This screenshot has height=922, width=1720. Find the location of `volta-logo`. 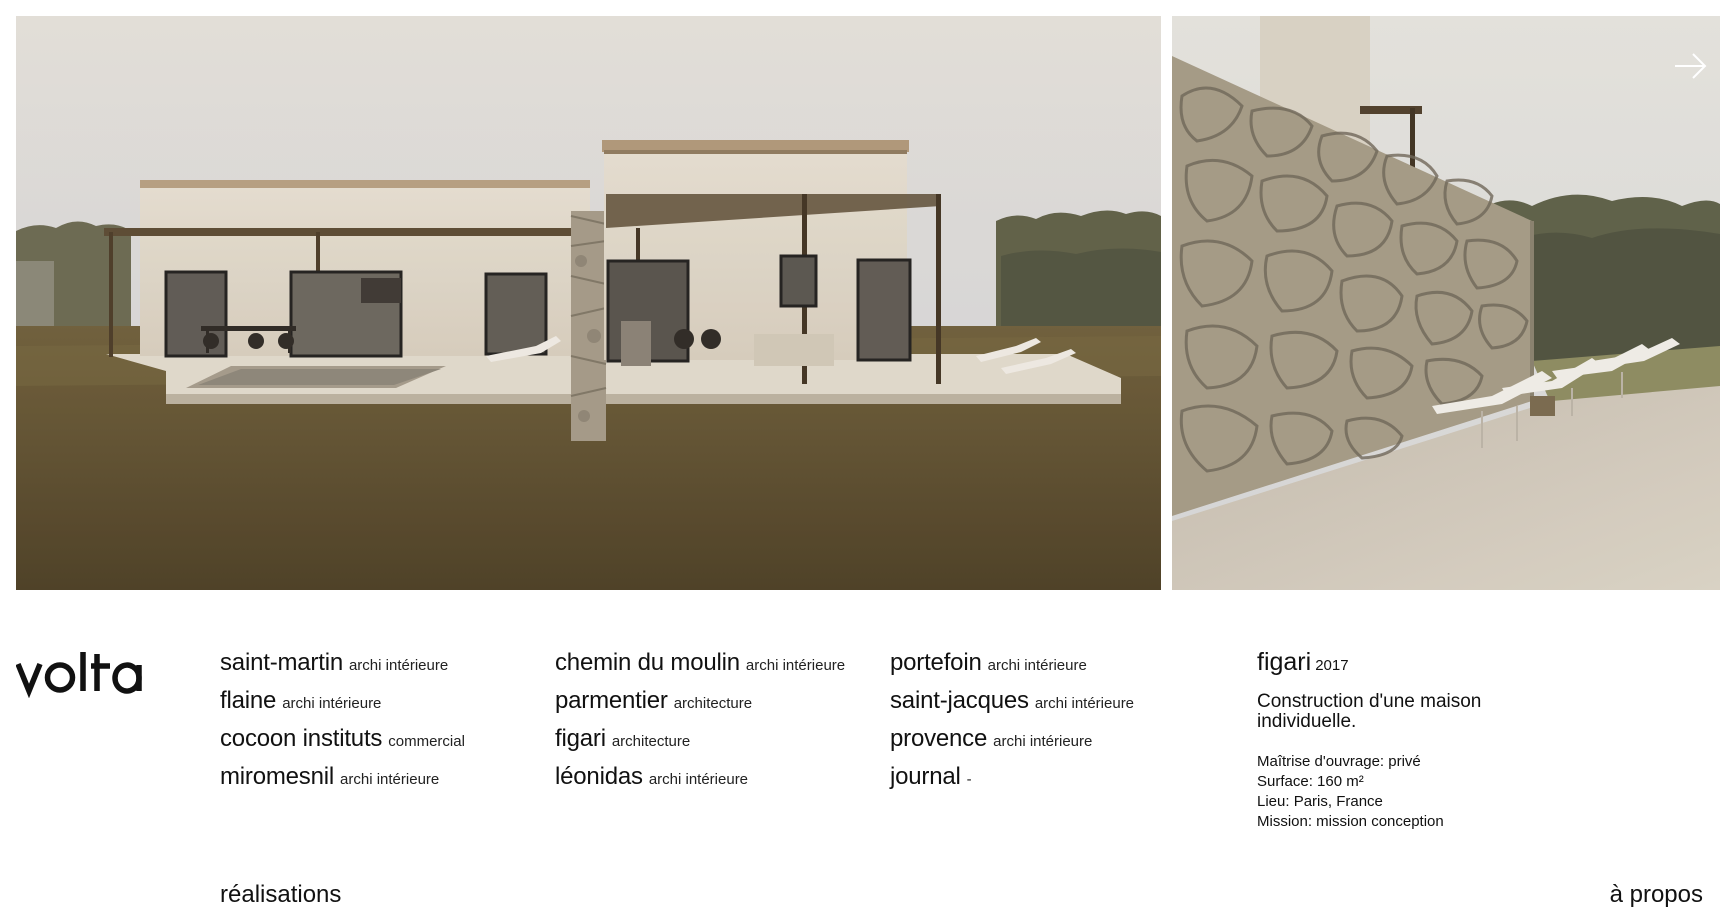

volta-logo is located at coordinates (85, 673).